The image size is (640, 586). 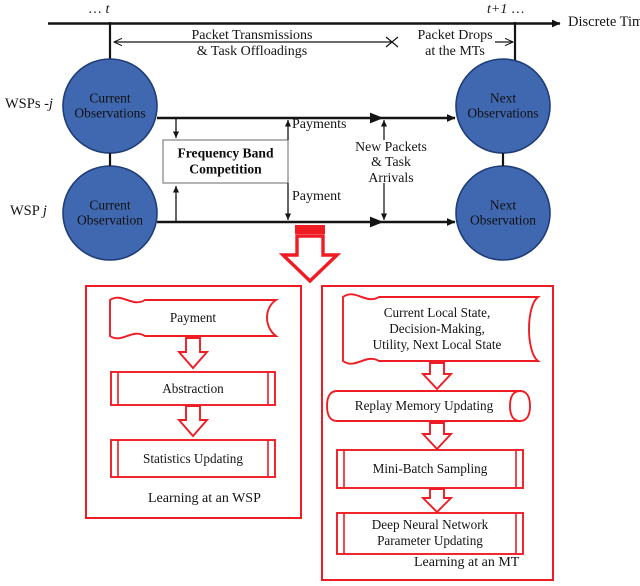 I want to click on shape-mini-batch-sampling, so click(x=430, y=469).